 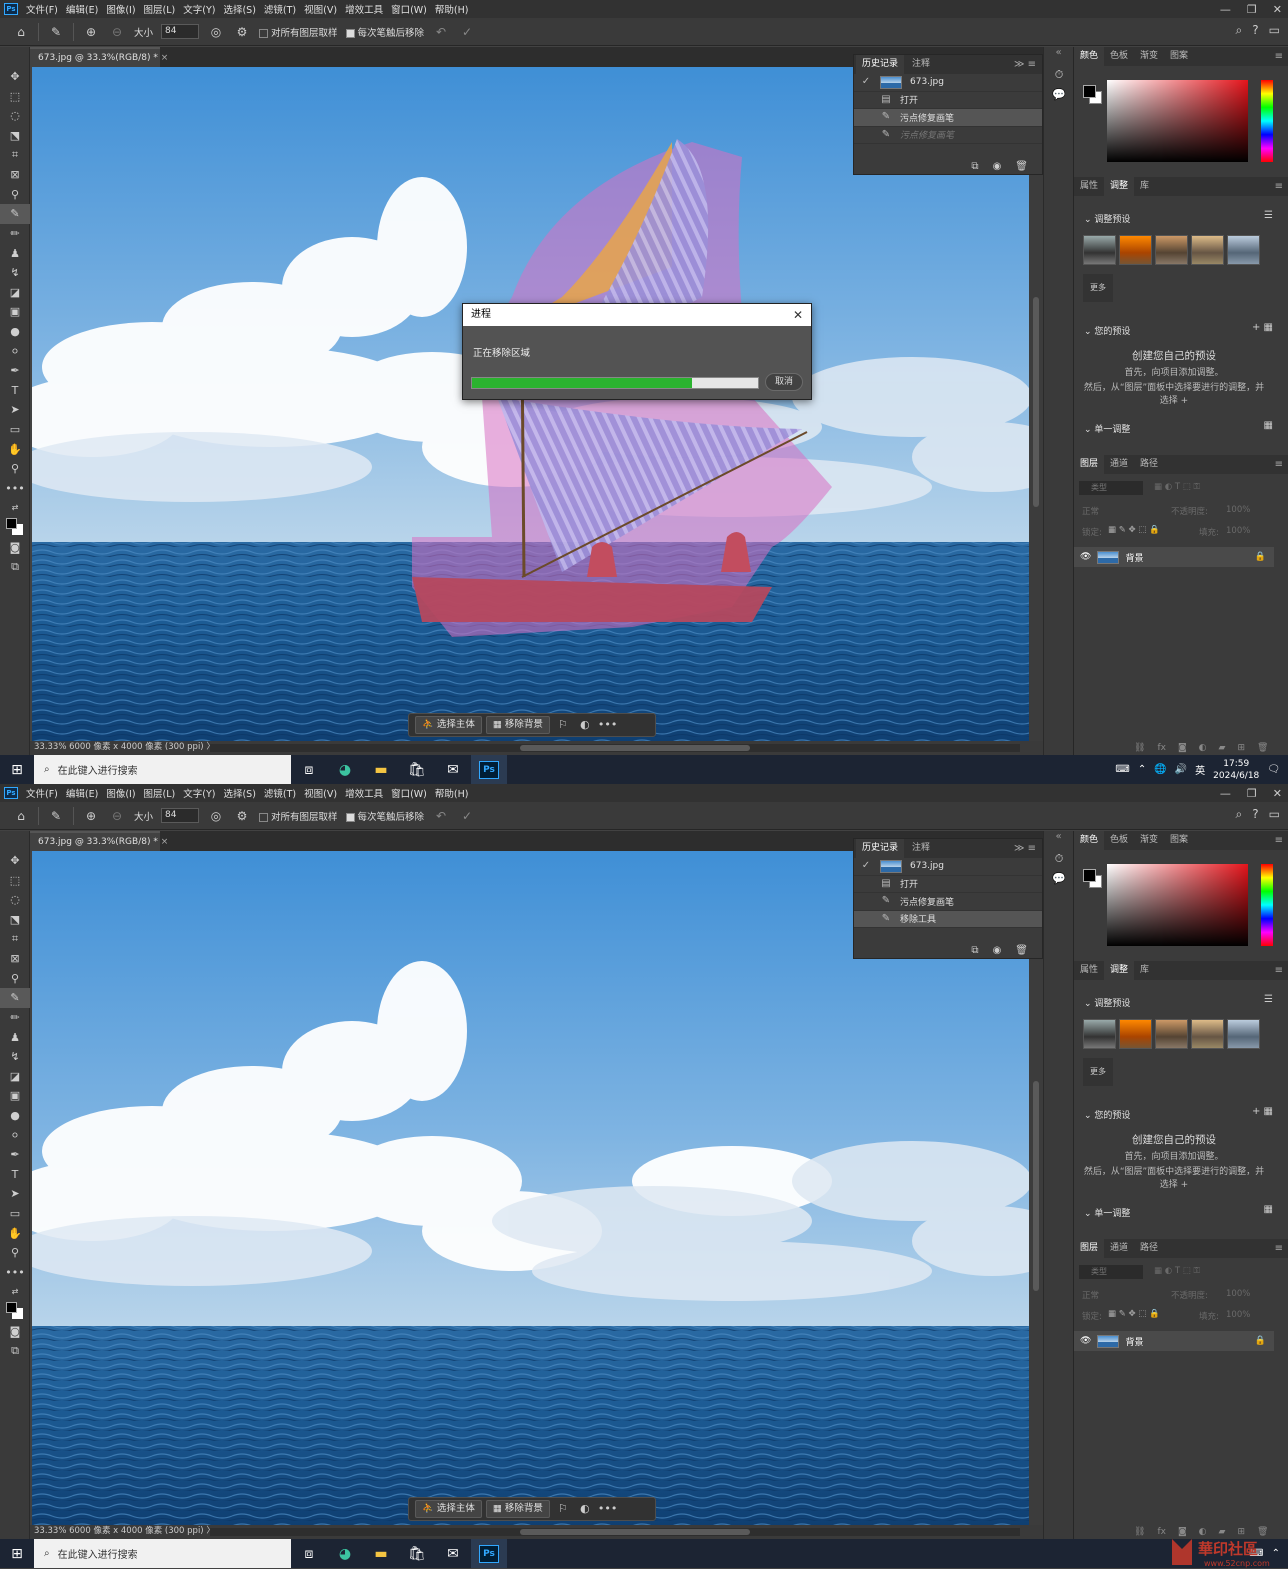 I want to click on mask-icon: ◙, so click(x=1182, y=748).